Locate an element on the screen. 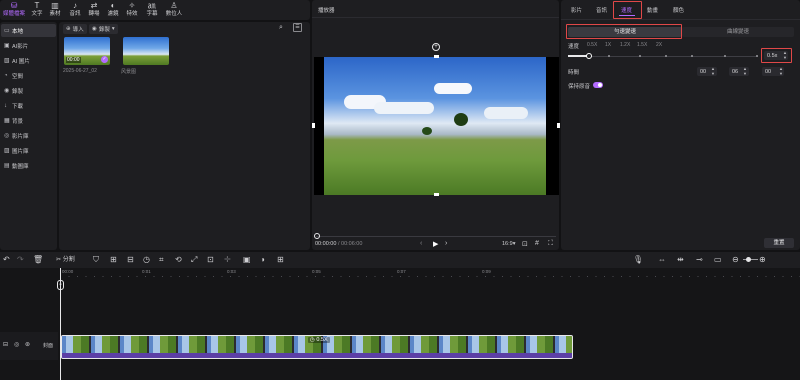 This screenshot has width=800, height=380. nav-item-record: ◉ 錄製 is located at coordinates (28, 90).